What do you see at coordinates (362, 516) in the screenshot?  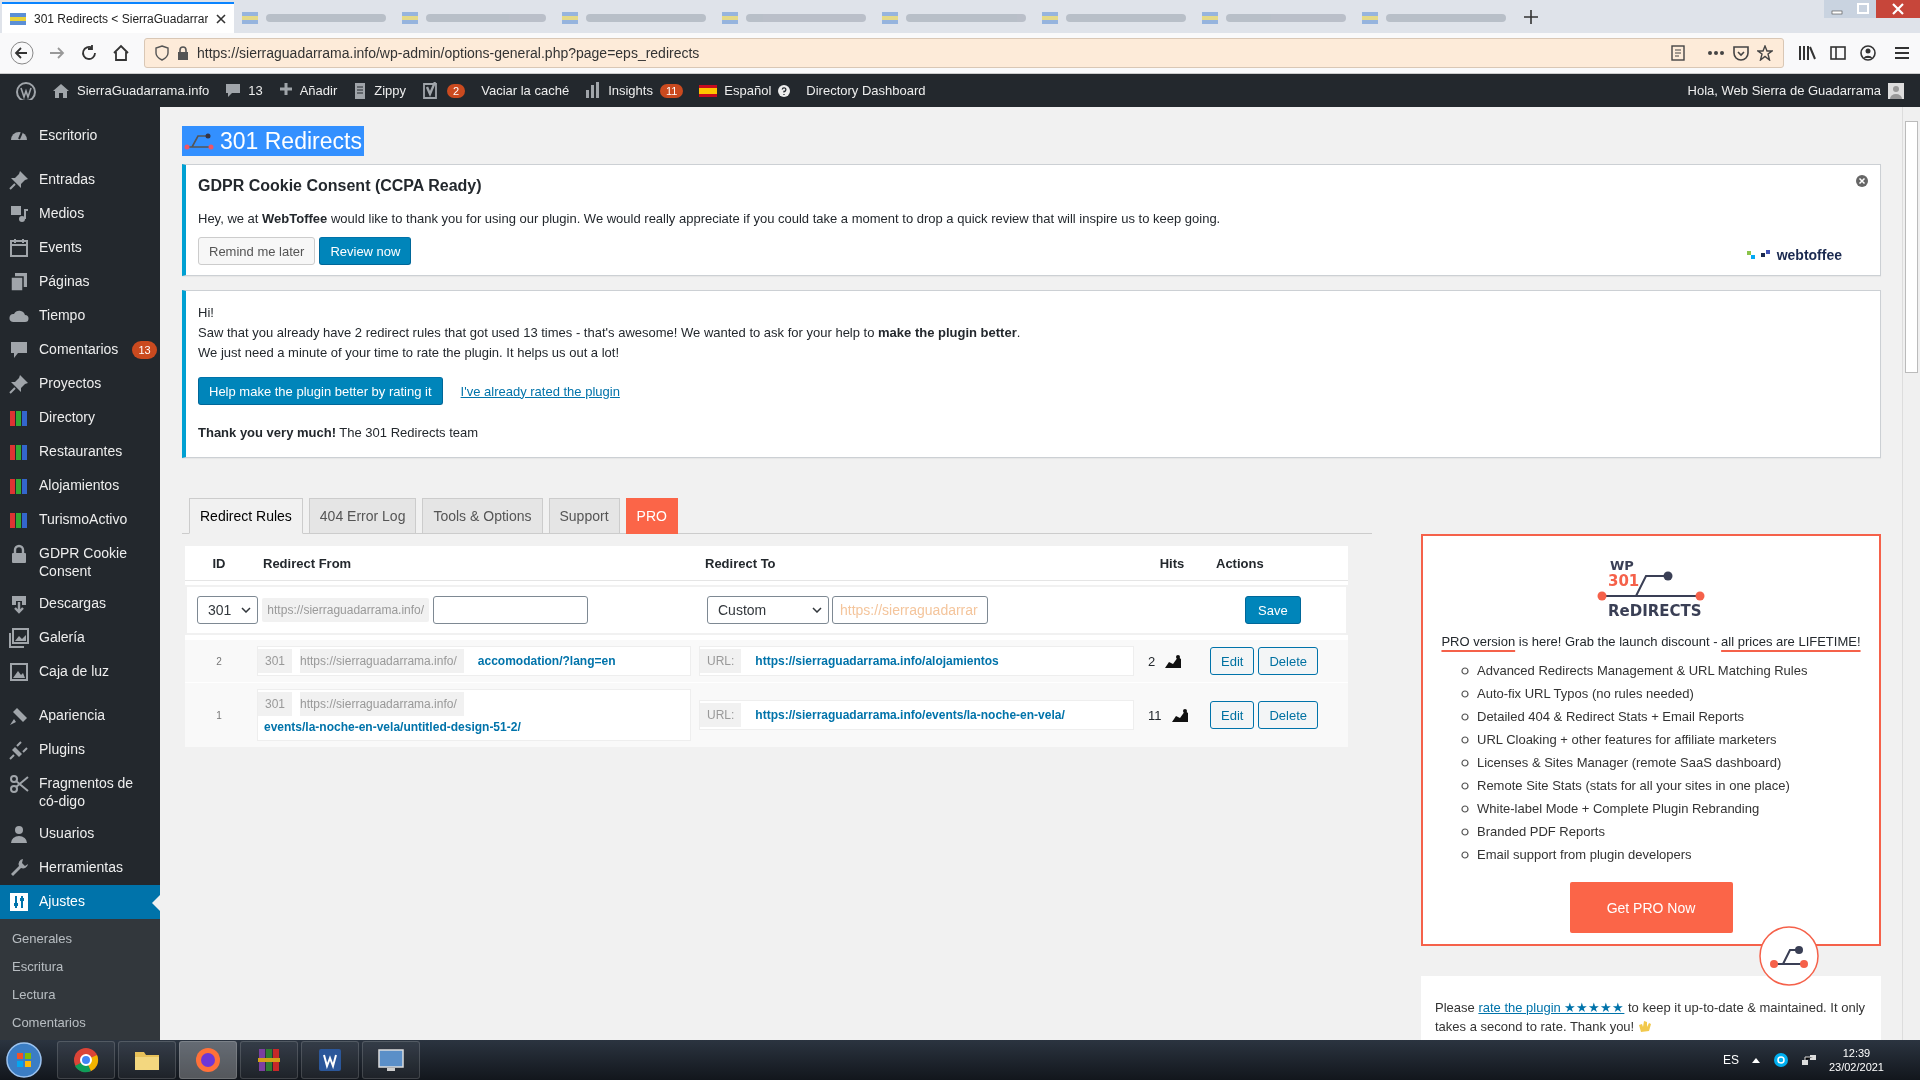 I see `tab: 404 Error Log` at bounding box center [362, 516].